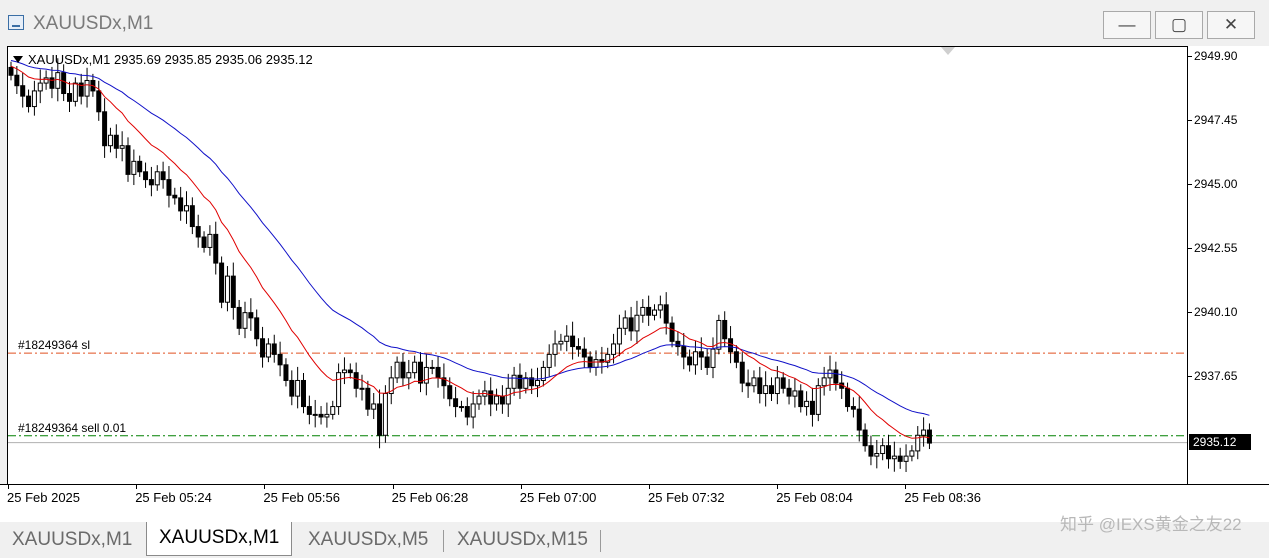 Image resolution: width=1269 pixels, height=558 pixels. What do you see at coordinates (1216, 311) in the screenshot?
I see `price-label: 2940.10` at bounding box center [1216, 311].